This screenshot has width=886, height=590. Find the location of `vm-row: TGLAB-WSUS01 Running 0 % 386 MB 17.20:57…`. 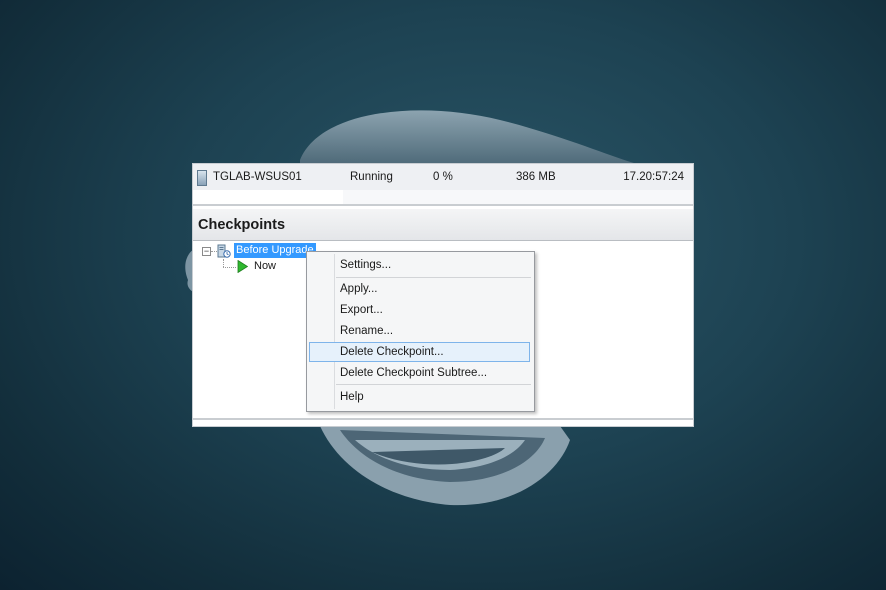

vm-row: TGLAB-WSUS01 Running 0 % 386 MB 17.20:57… is located at coordinates (443, 177).